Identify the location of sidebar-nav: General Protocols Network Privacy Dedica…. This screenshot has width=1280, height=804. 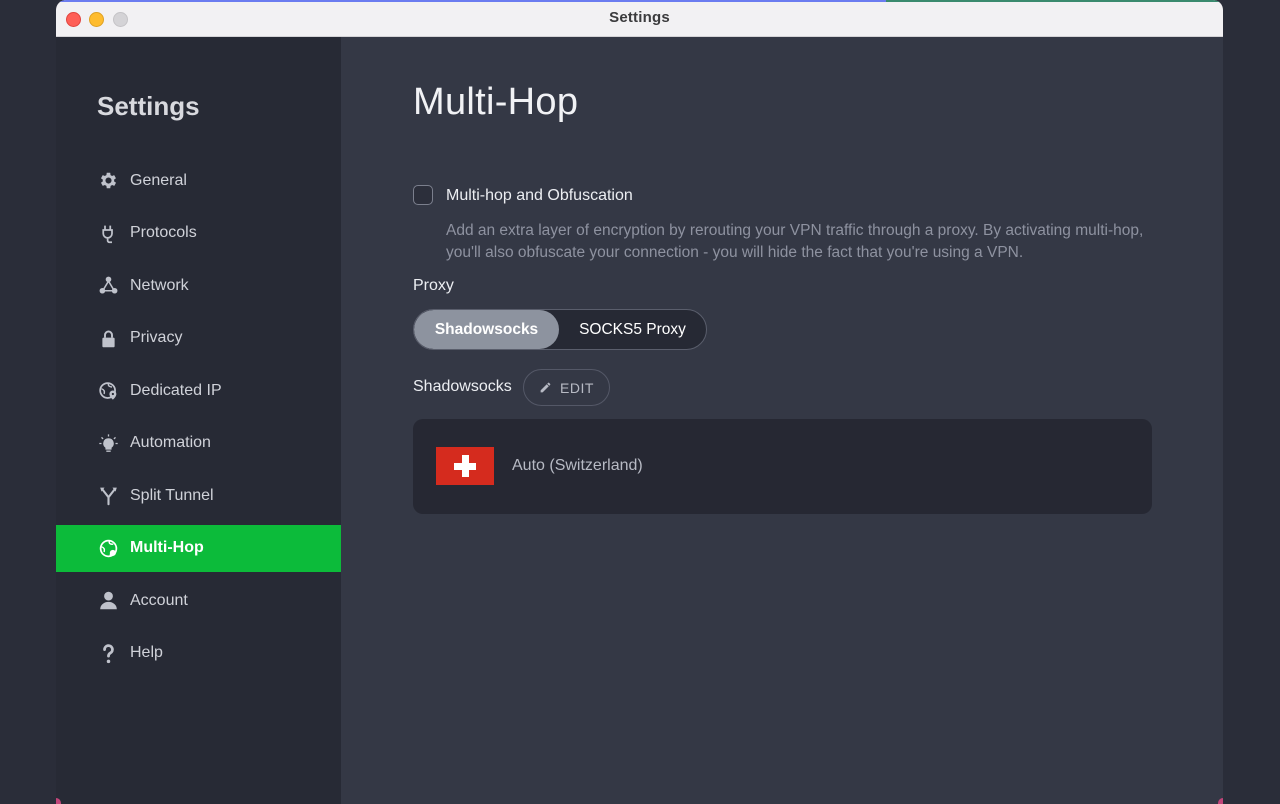
(198, 419).